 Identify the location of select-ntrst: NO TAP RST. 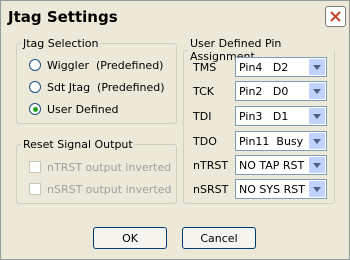
(281, 165).